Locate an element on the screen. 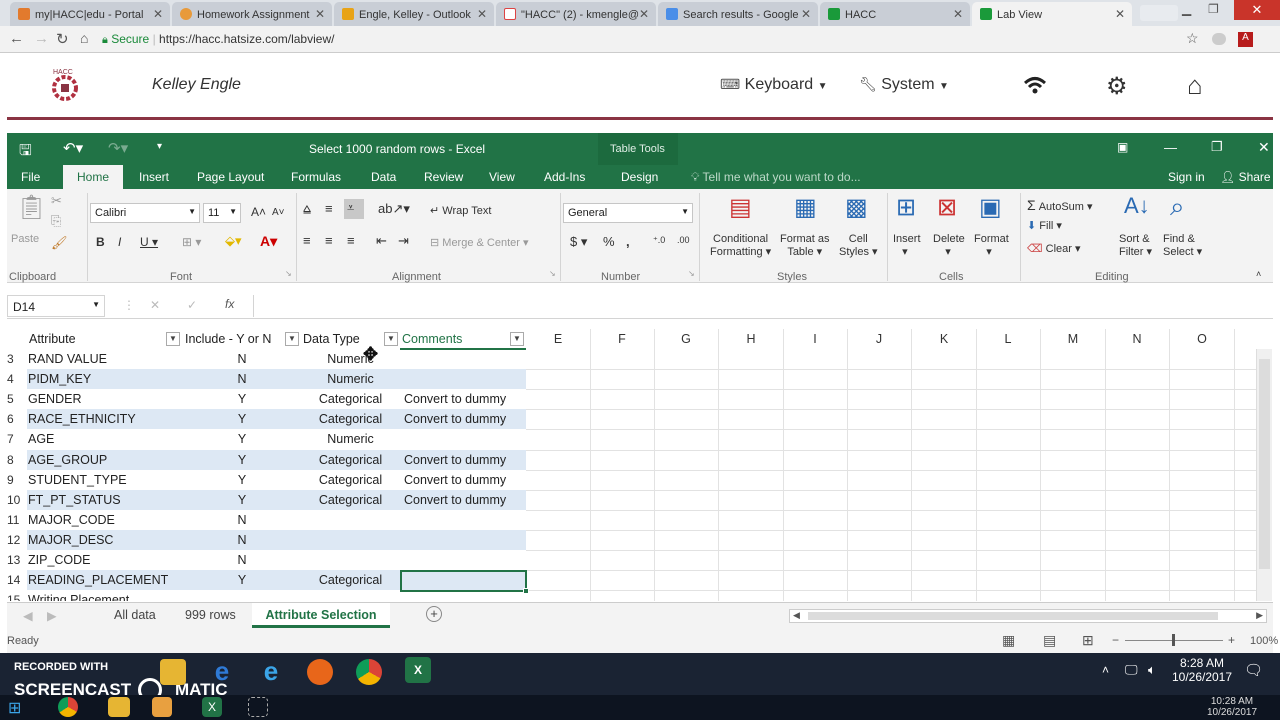  column-header-m: M is located at coordinates (1073, 339).